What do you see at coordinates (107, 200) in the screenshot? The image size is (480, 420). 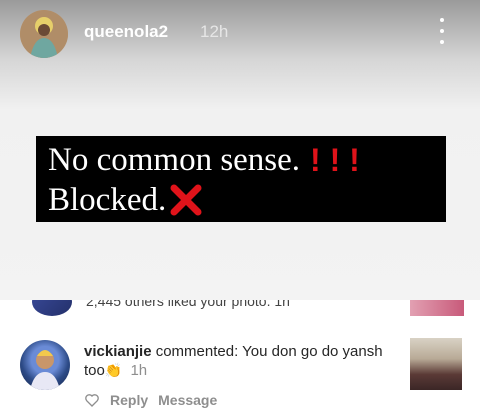 I see `caption-text-2: Blocked.` at bounding box center [107, 200].